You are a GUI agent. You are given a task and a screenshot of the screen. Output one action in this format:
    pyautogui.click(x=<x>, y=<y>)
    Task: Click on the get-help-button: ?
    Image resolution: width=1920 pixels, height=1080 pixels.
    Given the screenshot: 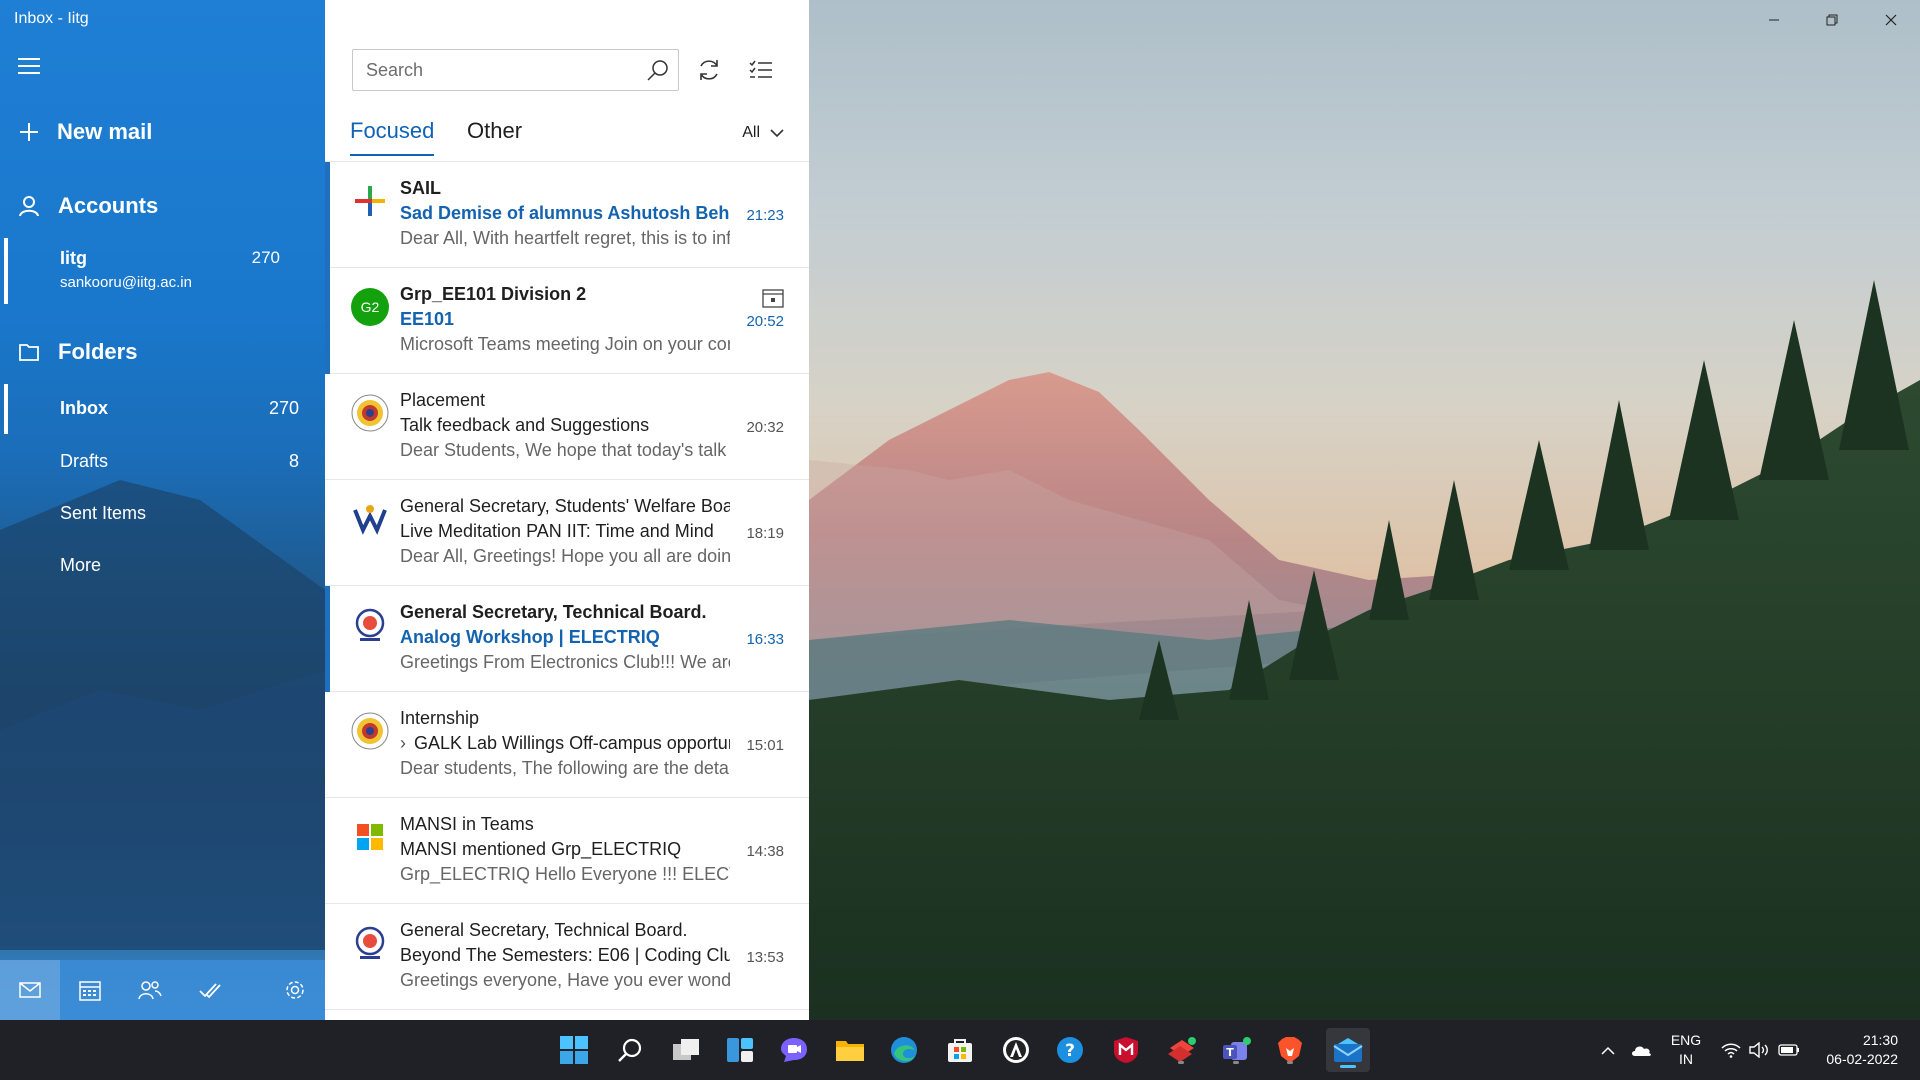 What is the action you would take?
    pyautogui.click(x=1070, y=1050)
    